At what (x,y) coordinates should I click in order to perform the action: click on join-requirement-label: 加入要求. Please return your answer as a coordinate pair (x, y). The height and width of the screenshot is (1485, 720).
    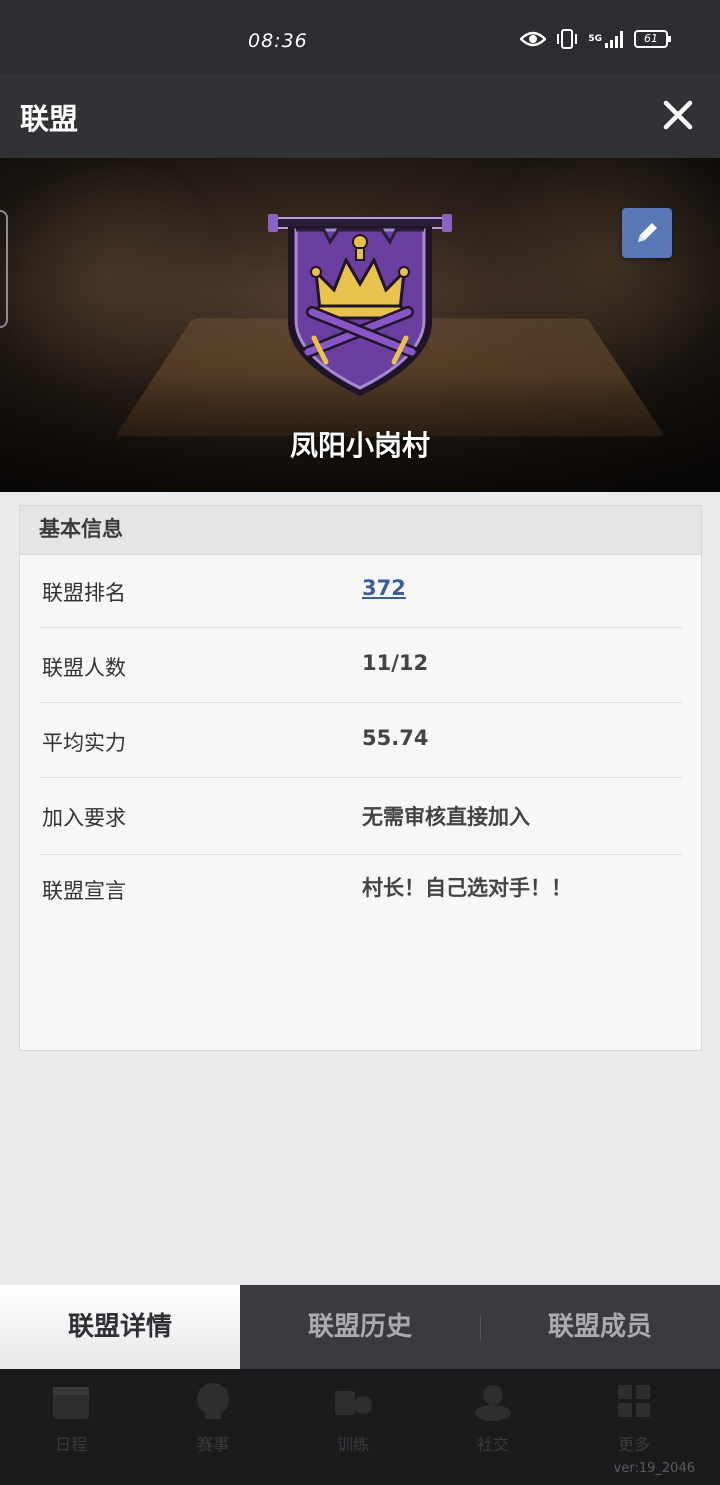
    Looking at the image, I should click on (84, 818).